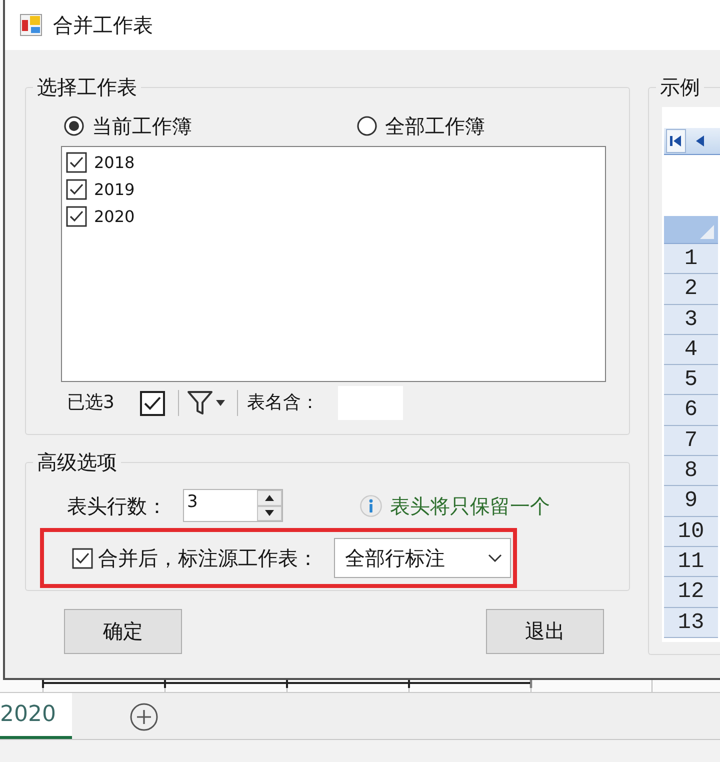 This screenshot has width=720, height=762. What do you see at coordinates (680, 87) in the screenshot?
I see `group-title: 示例` at bounding box center [680, 87].